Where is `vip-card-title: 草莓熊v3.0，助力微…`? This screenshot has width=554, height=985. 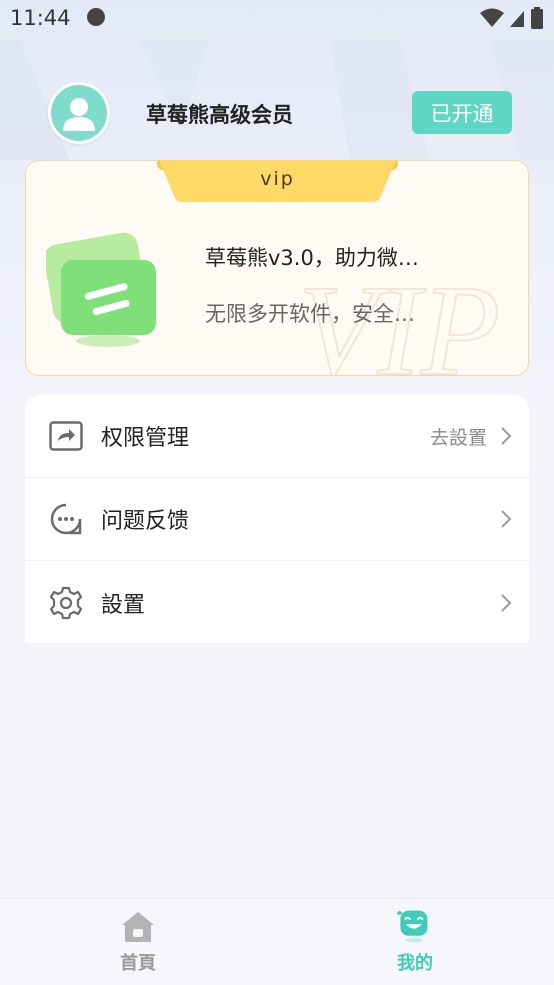
vip-card-title: 草莓熊v3.0，助力微… is located at coordinates (312, 258).